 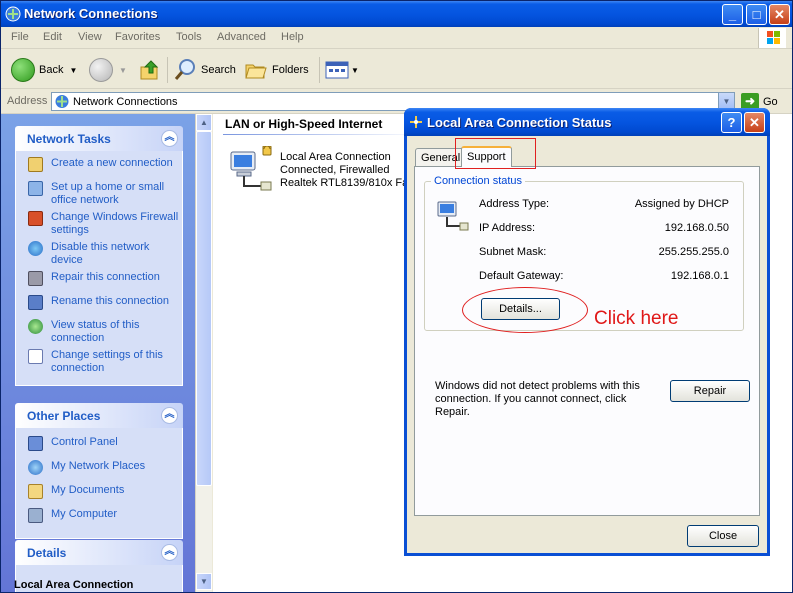 I want to click on network-places-icon, so click(x=35, y=467).